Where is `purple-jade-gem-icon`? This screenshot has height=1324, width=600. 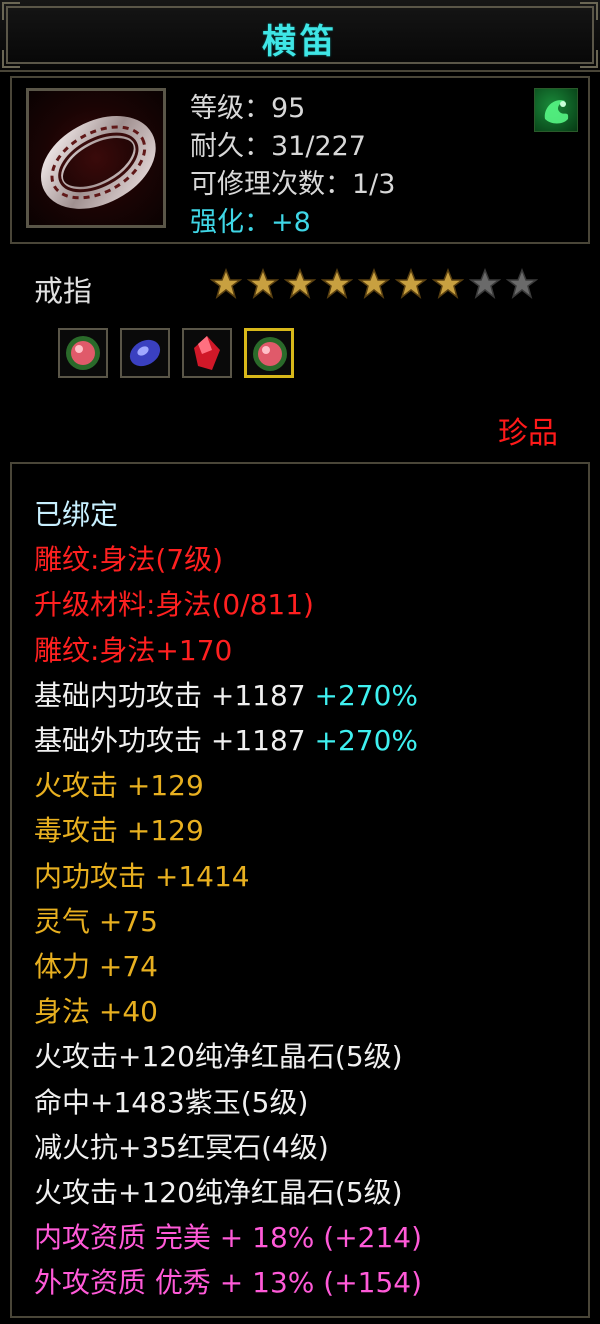
purple-jade-gem-icon is located at coordinates (145, 353).